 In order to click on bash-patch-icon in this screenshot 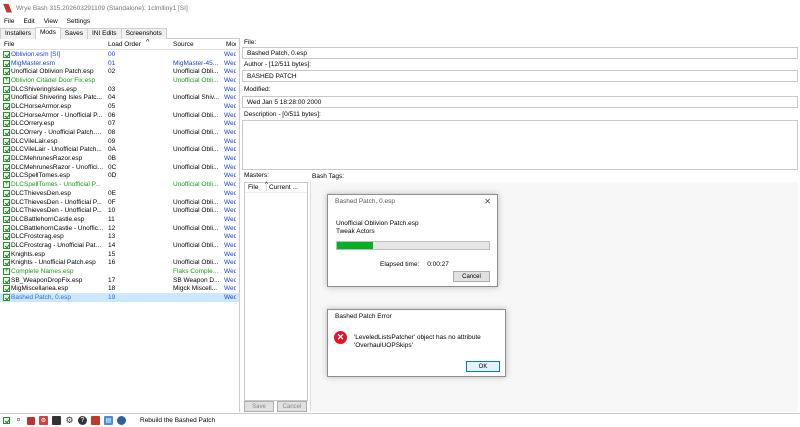, I will do `click(31, 420)`.